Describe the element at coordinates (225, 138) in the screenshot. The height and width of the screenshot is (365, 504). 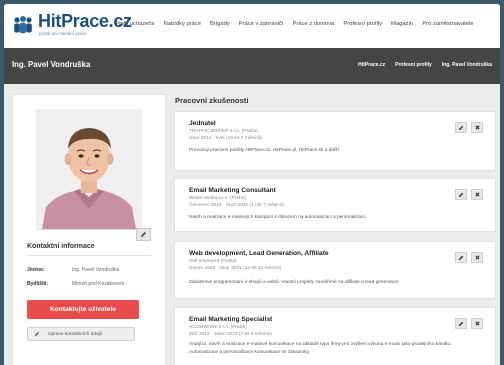
I see `job-period: Únor 2014 - nyní (10 let 7 měsíců)` at that location.